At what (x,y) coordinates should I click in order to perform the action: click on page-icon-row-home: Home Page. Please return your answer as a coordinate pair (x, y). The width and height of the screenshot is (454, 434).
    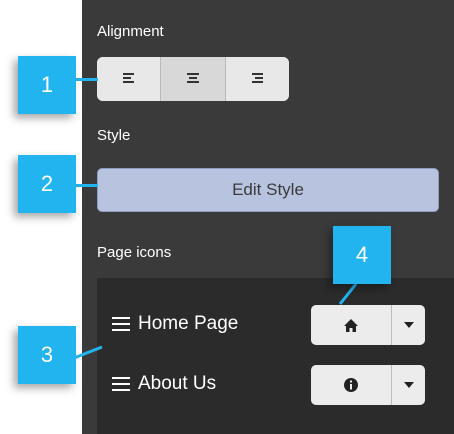
    Looking at the image, I should click on (278, 325).